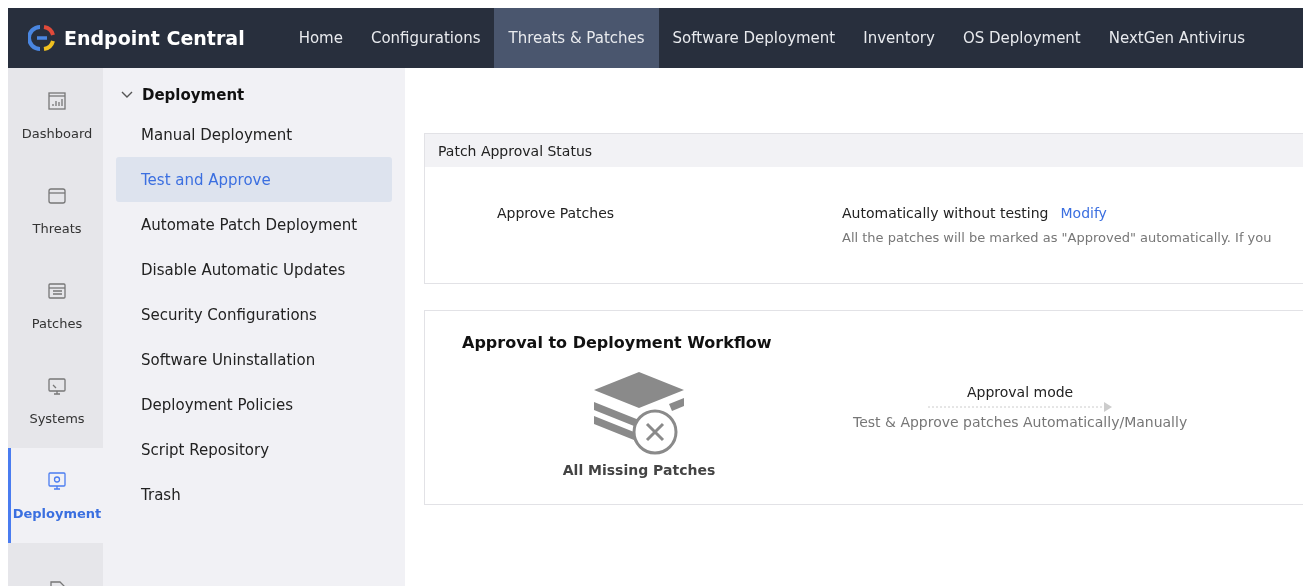 This screenshot has width=1308, height=586. I want to click on step-note: Test & Approve patches Automatically/Manually, so click(1020, 422).